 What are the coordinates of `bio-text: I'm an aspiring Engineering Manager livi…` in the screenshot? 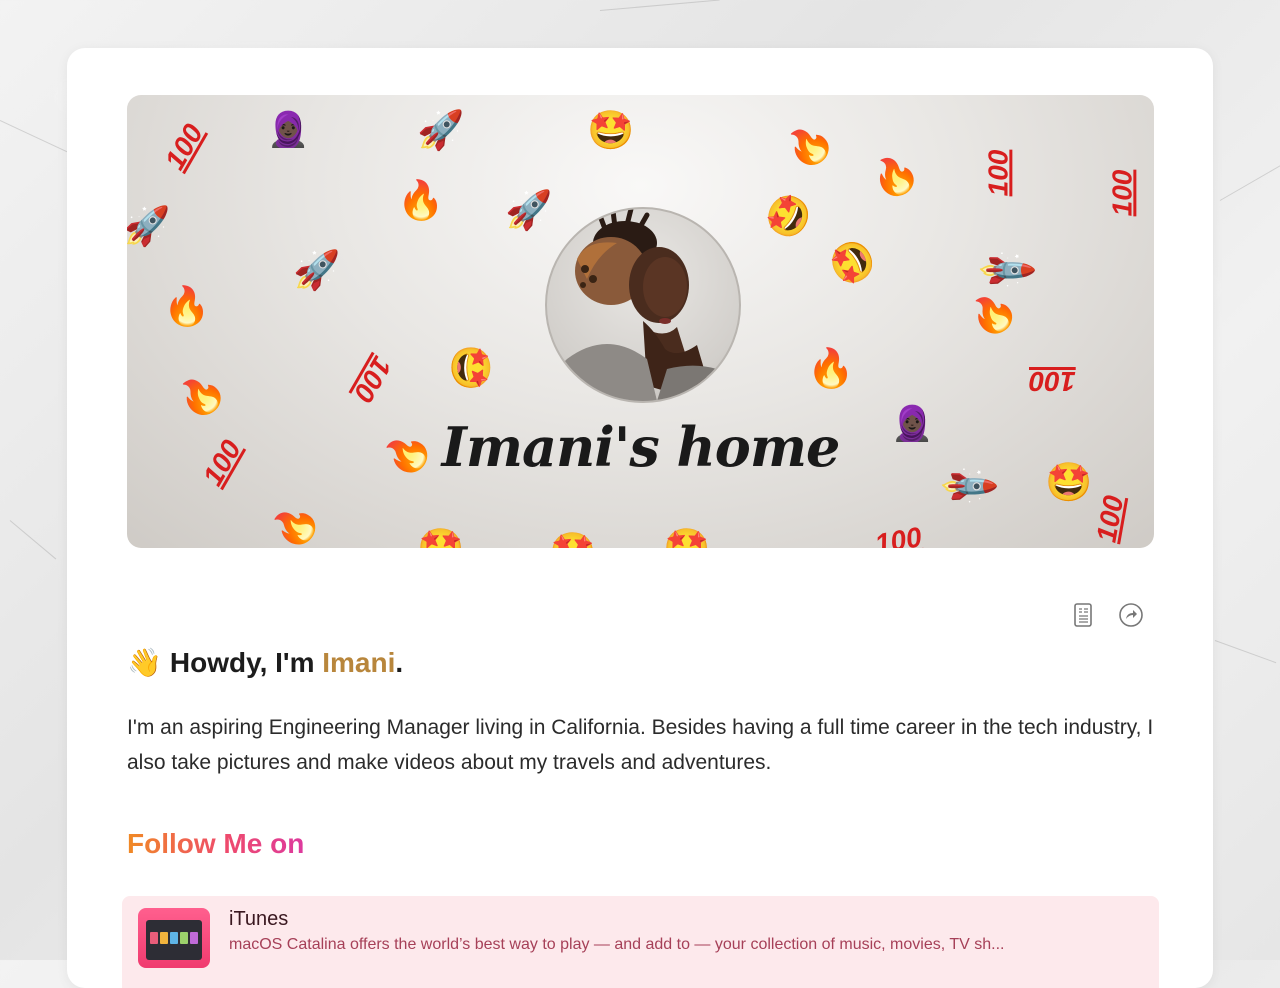 It's located at (640, 745).